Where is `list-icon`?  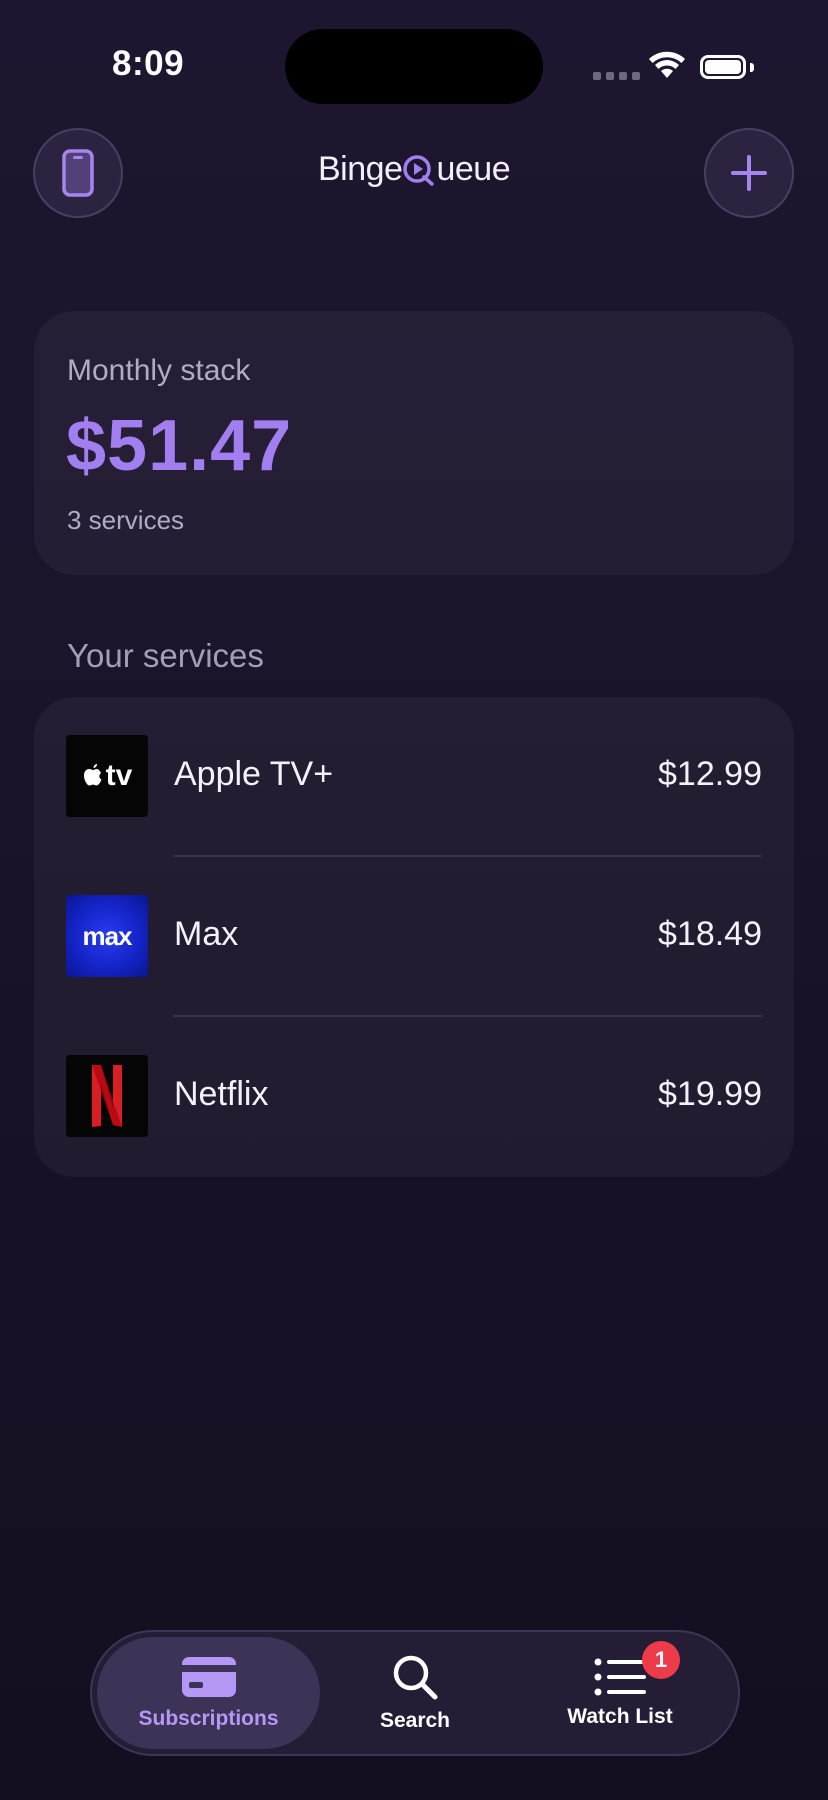 list-icon is located at coordinates (620, 1677).